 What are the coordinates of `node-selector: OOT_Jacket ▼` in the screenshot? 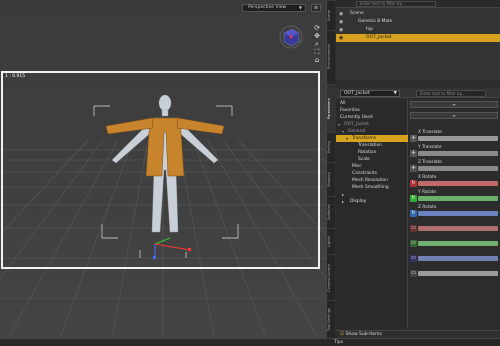 It's located at (370, 93).